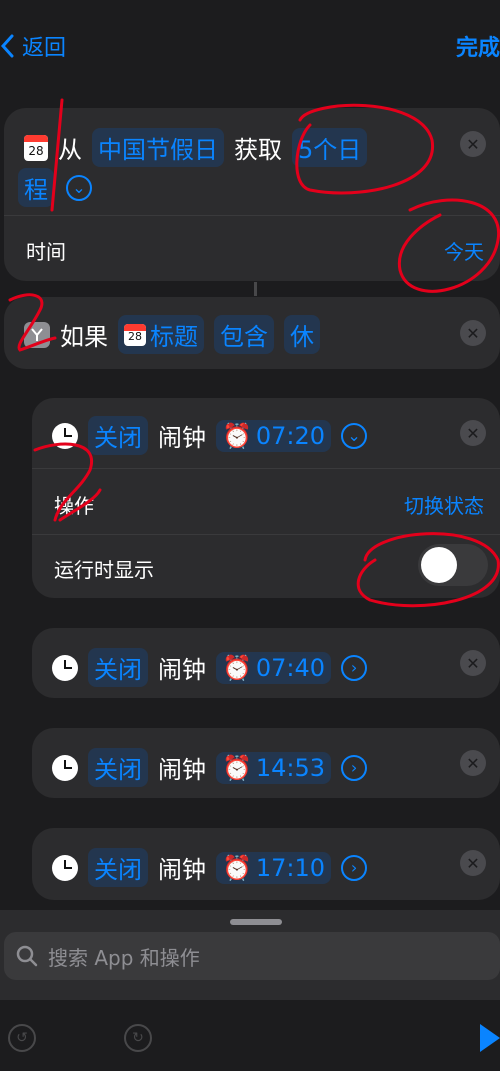 This screenshot has height=1071, width=500. I want to click on connector-line, so click(255, 289).